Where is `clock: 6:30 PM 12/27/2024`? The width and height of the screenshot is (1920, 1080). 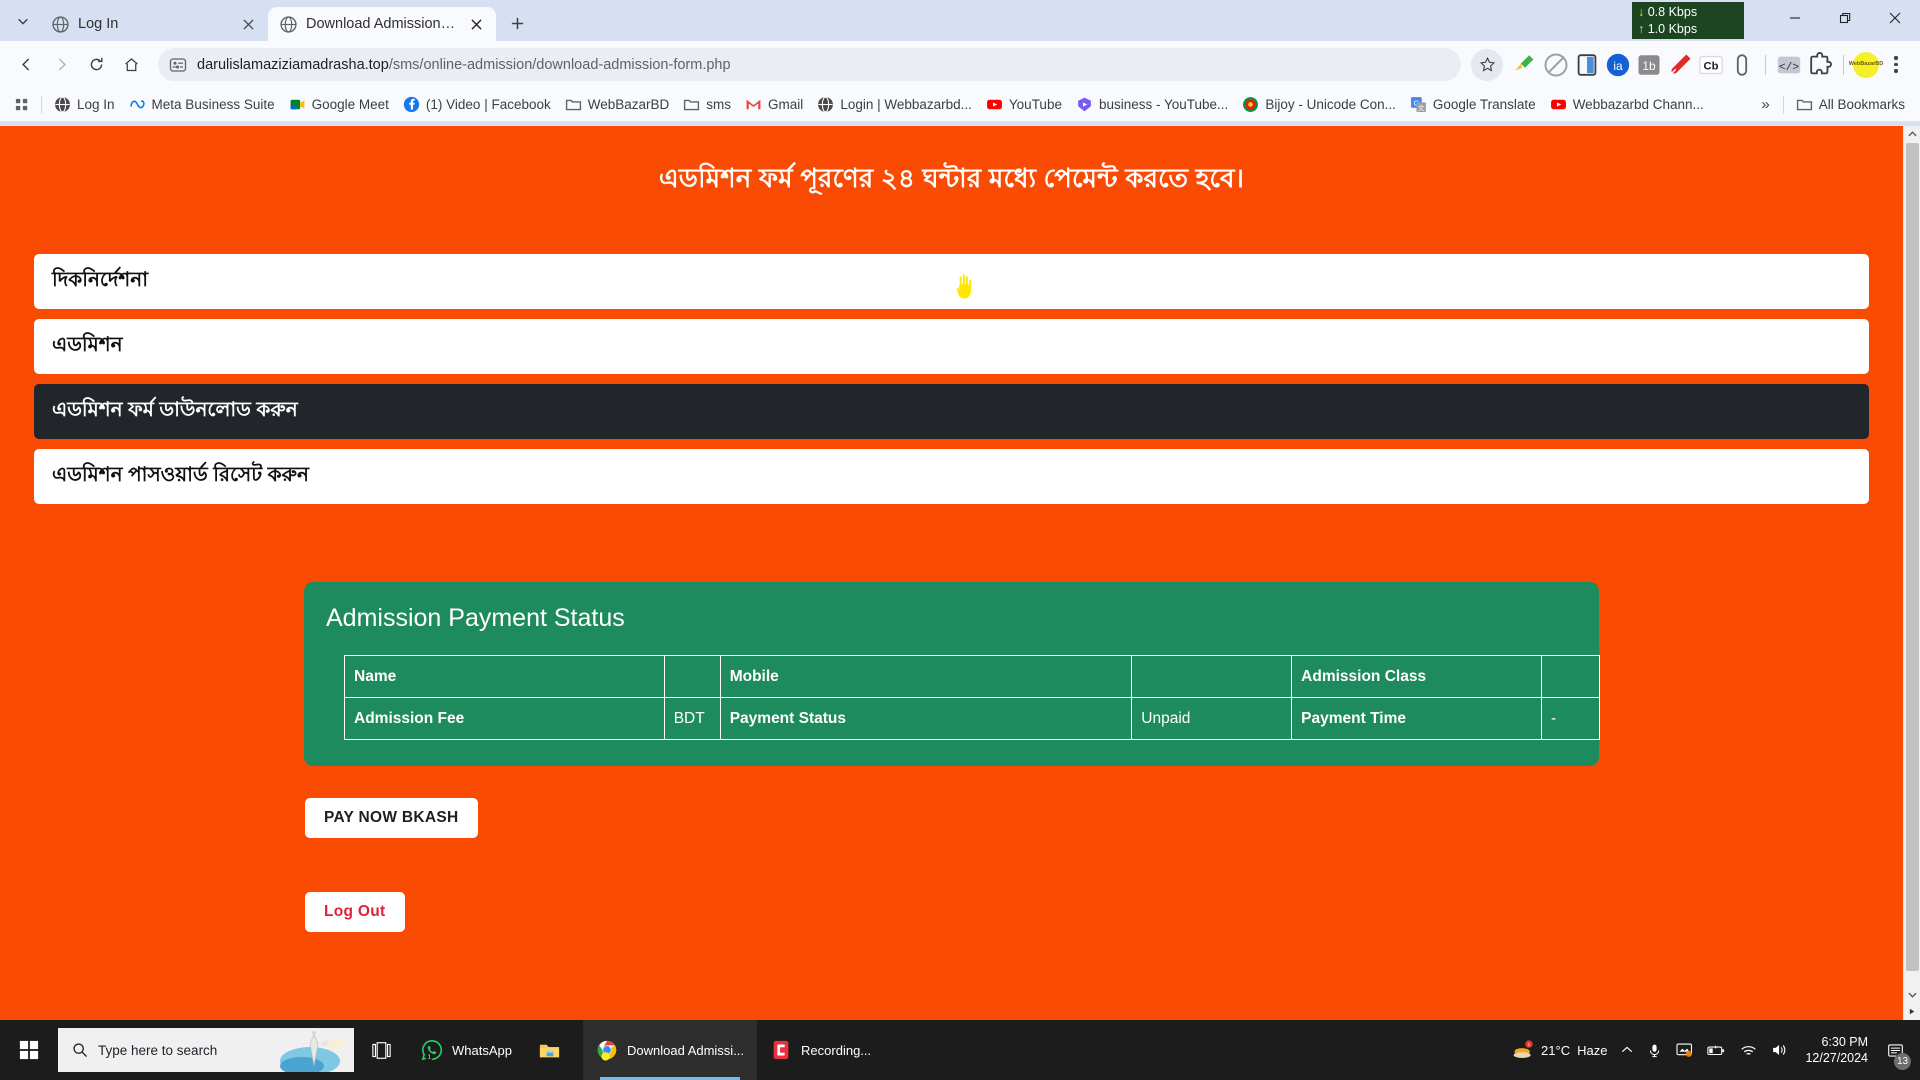 clock: 6:30 PM 12/27/2024 is located at coordinates (1835, 1050).